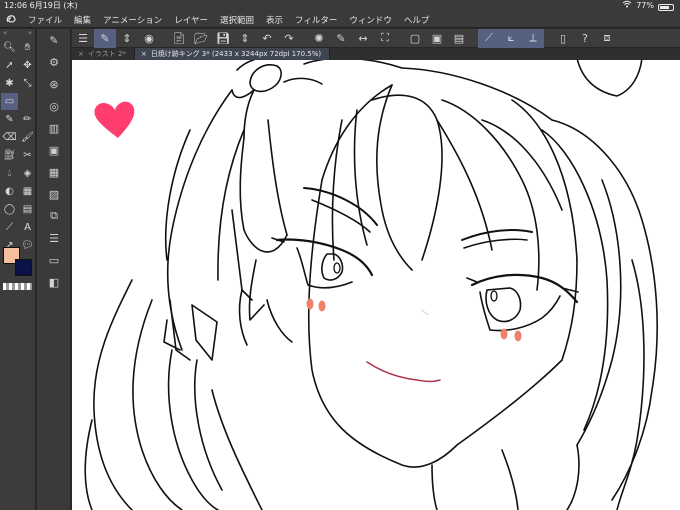 This screenshot has height=510, width=680. I want to click on undo-icon: ↶, so click(267, 38).